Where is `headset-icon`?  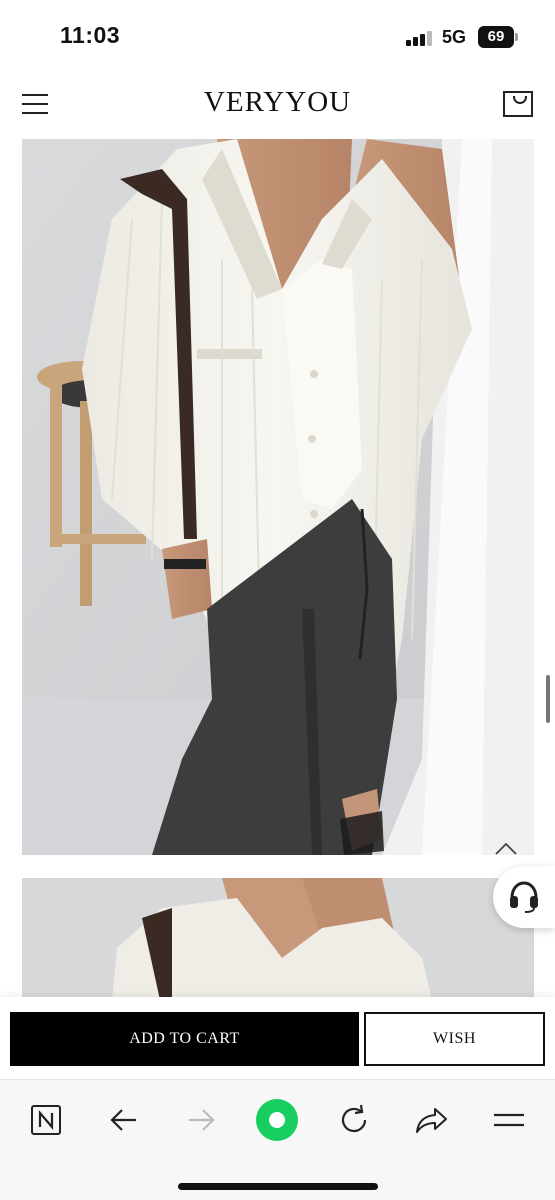 headset-icon is located at coordinates (524, 897).